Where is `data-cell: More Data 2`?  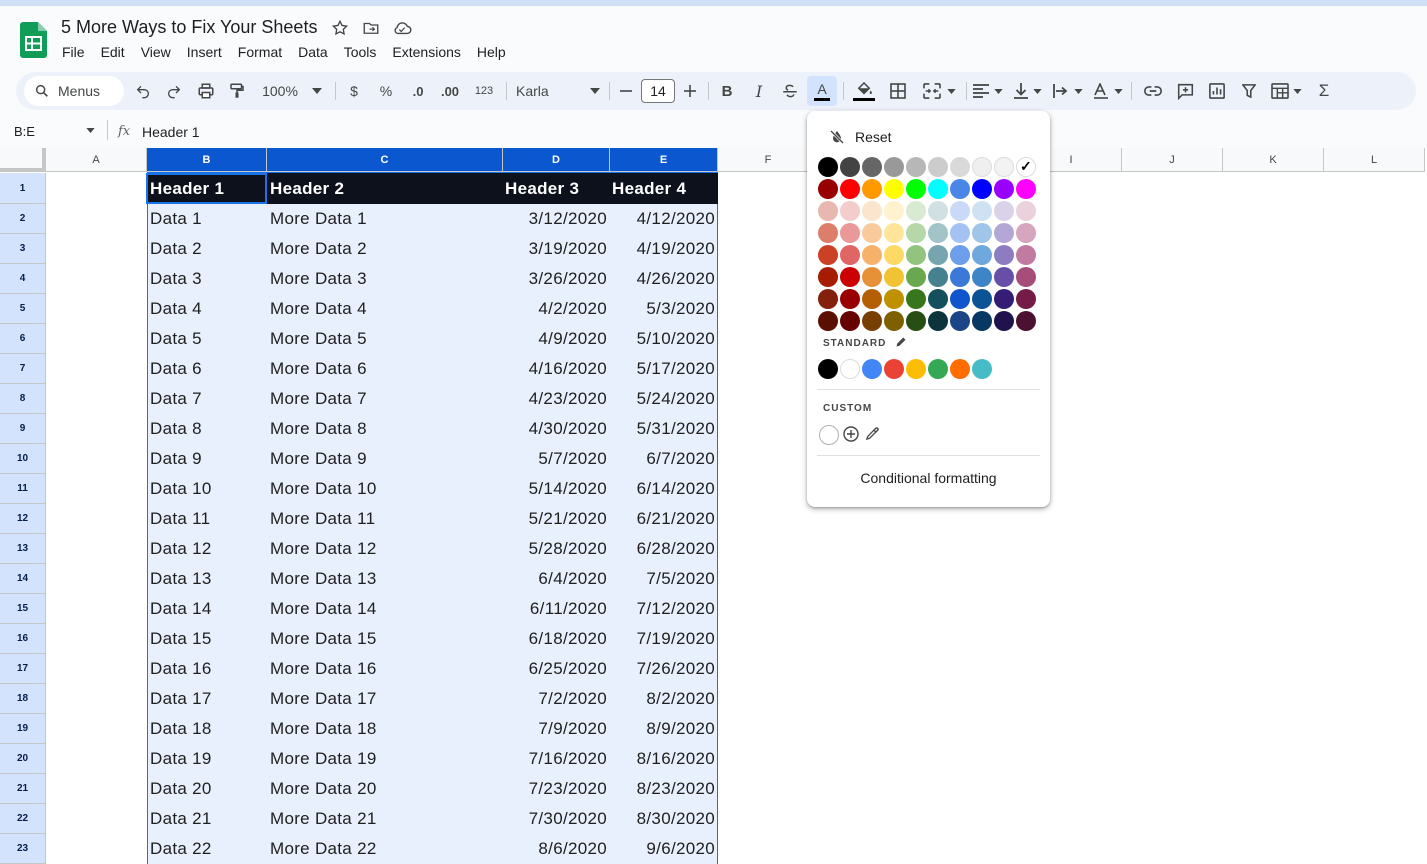
data-cell: More Data 2 is located at coordinates (385, 249).